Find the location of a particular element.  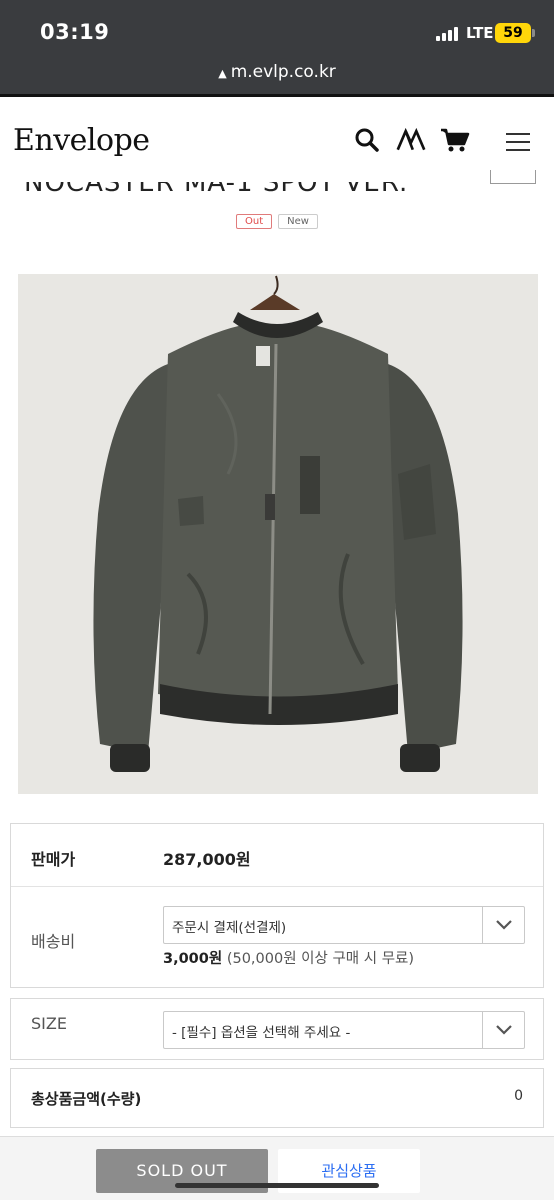

shipping-fee-note: (50,000원 이상 구매 시 무료) is located at coordinates (320, 959).